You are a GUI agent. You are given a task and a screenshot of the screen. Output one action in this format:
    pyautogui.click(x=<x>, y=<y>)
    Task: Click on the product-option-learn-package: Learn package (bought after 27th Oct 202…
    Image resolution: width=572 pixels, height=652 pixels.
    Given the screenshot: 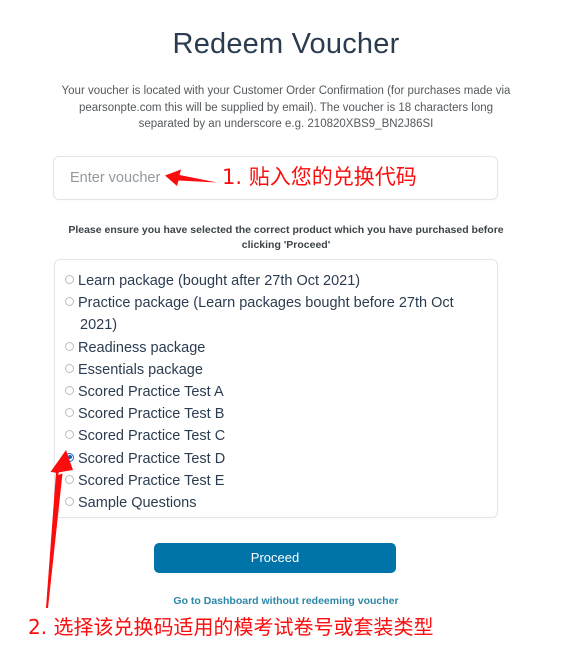 What is the action you would take?
    pyautogui.click(x=275, y=281)
    